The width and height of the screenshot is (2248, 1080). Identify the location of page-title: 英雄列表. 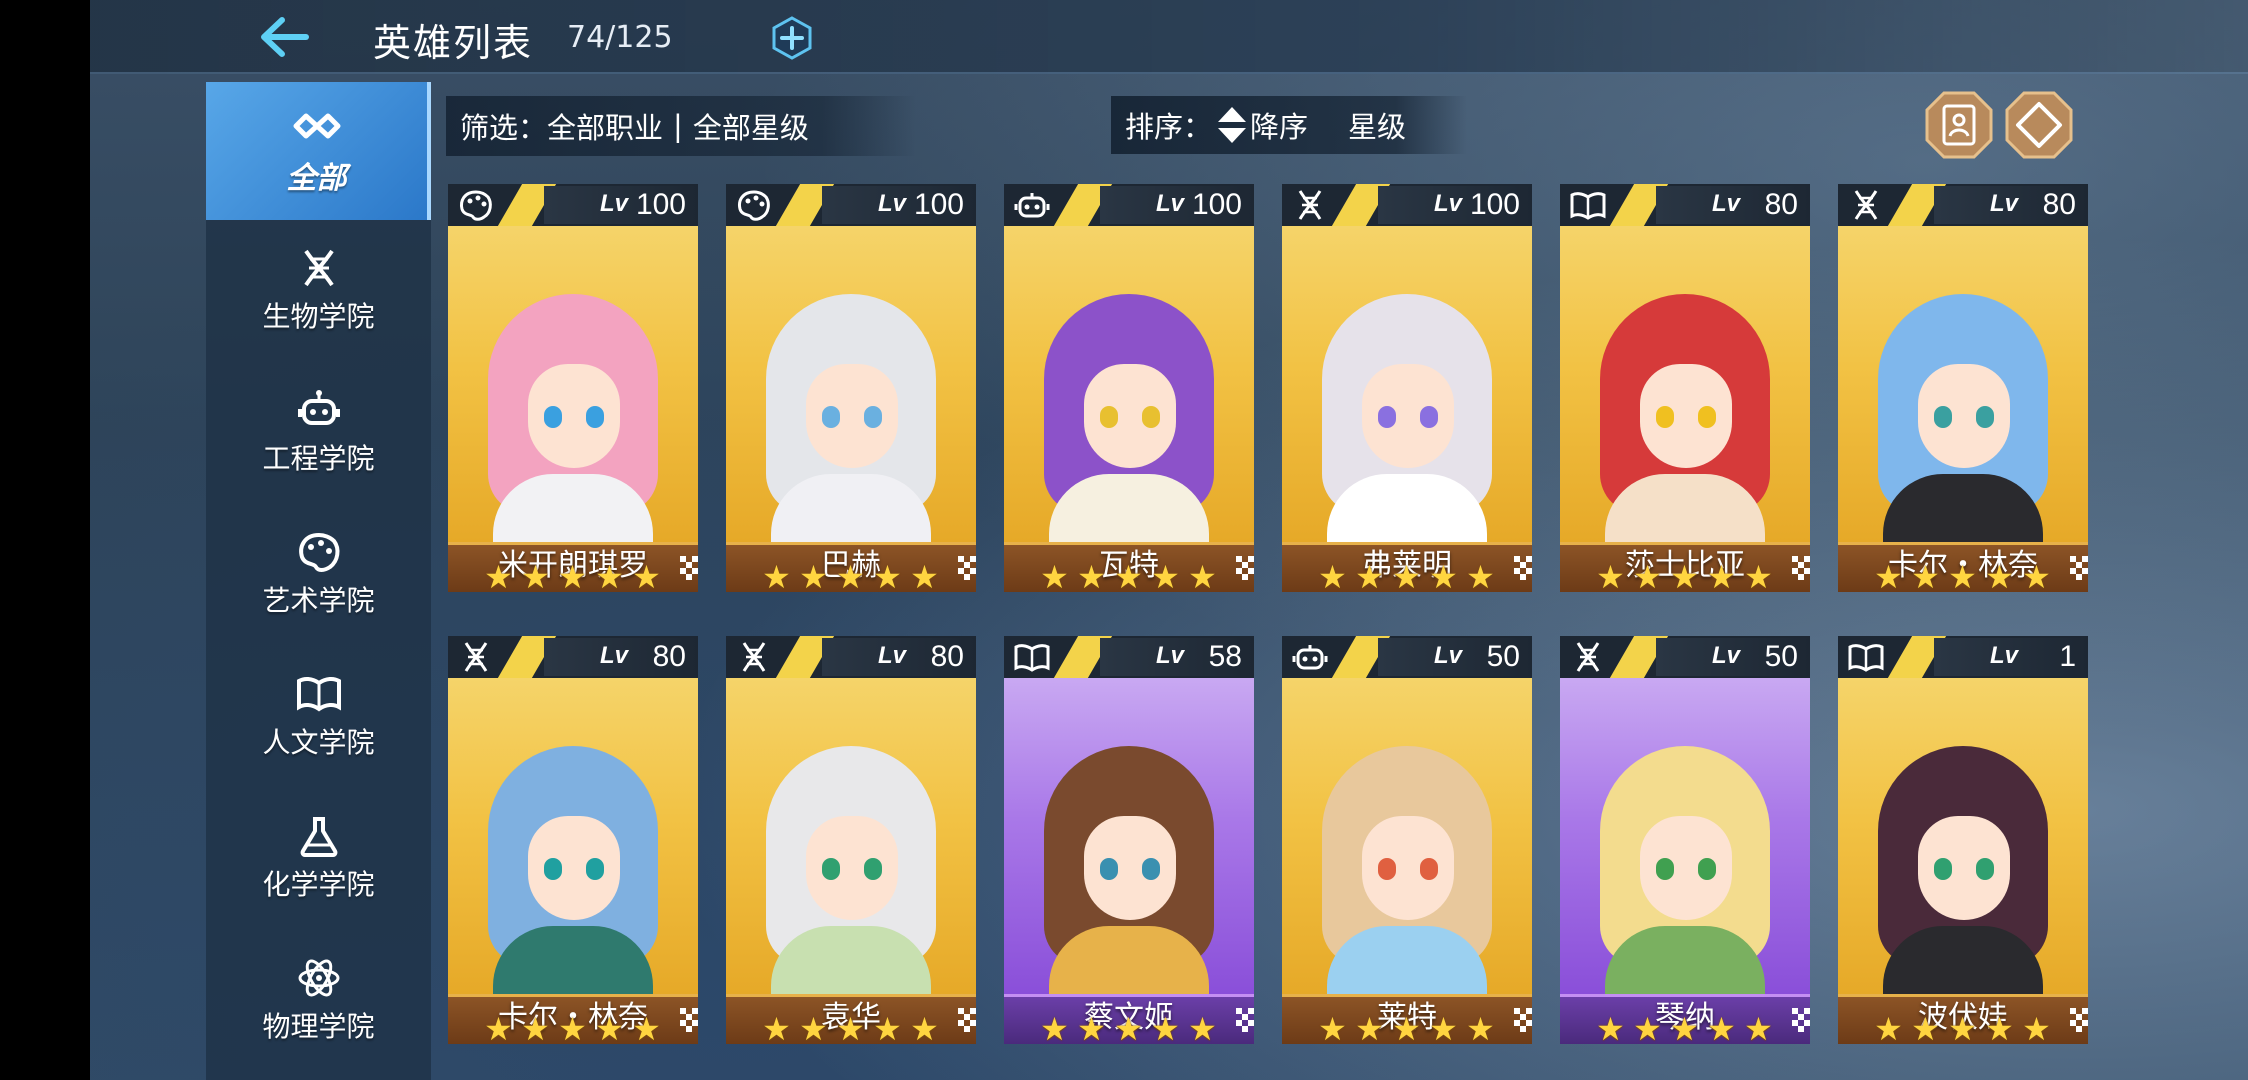
(453, 43).